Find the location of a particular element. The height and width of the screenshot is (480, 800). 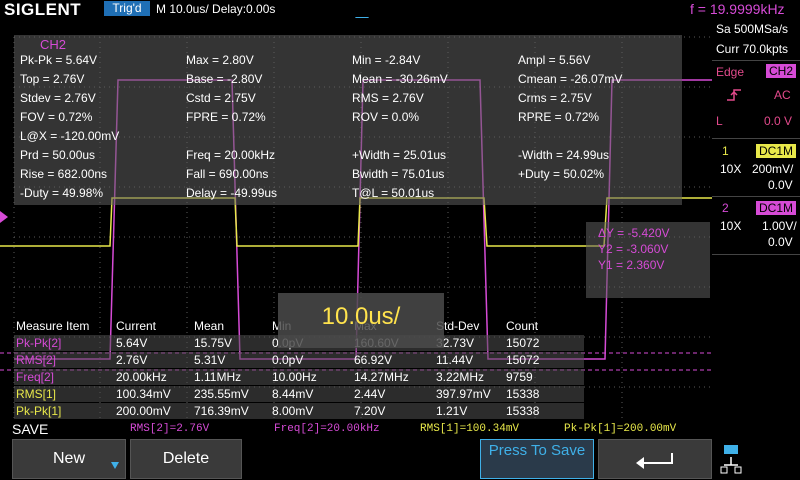

measurement-value: T@L = 50.01us is located at coordinates (393, 193).